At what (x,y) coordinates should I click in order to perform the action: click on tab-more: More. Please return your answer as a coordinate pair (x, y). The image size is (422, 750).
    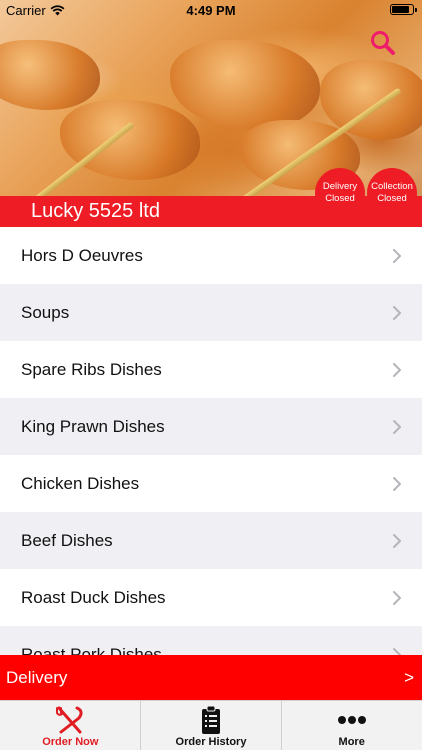
    Looking at the image, I should click on (351, 725).